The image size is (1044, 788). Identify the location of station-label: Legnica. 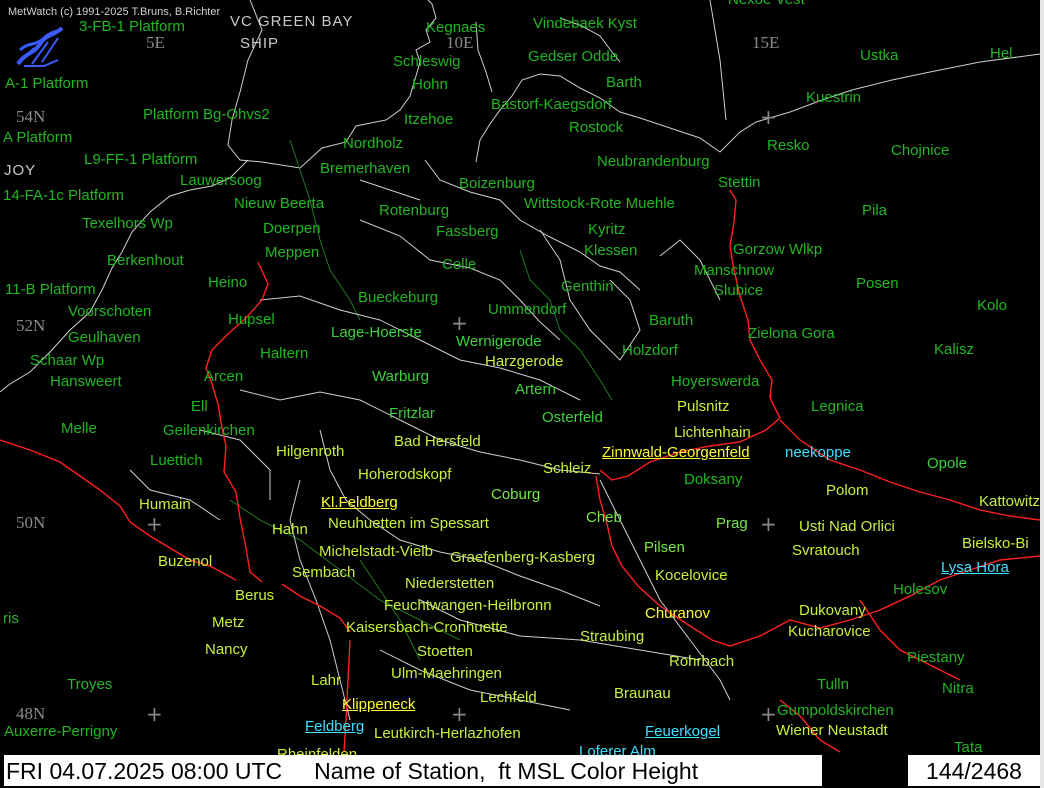
(837, 406).